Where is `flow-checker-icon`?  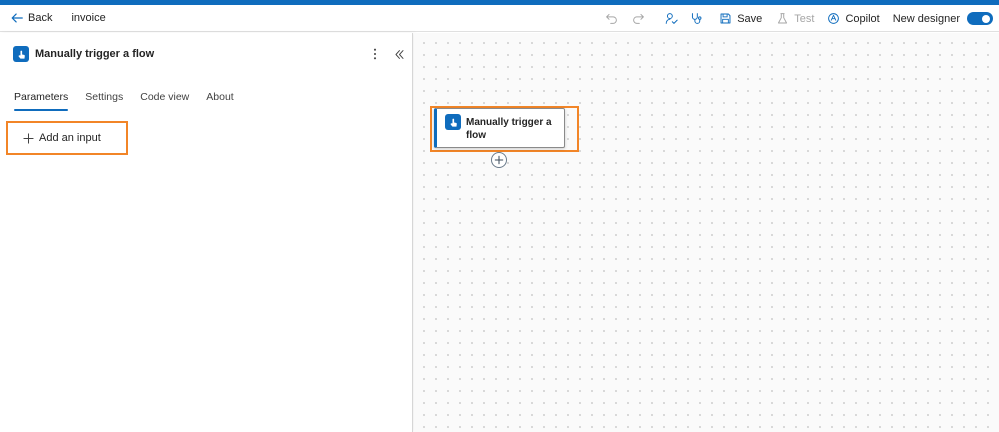
flow-checker-icon is located at coordinates (671, 18).